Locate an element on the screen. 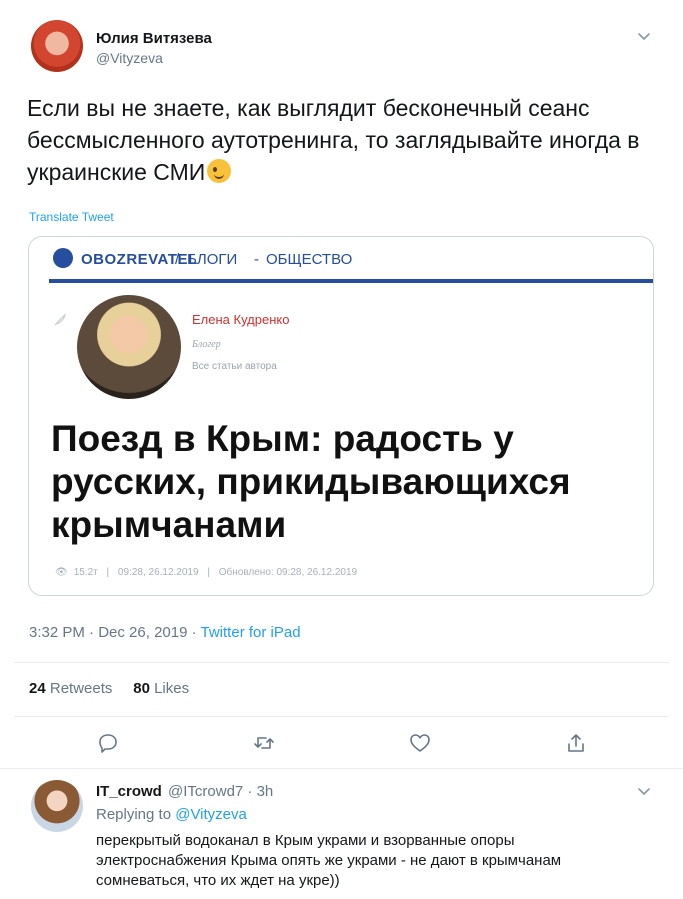  replying-to: Replying to @Vityzeva is located at coordinates (171, 814).